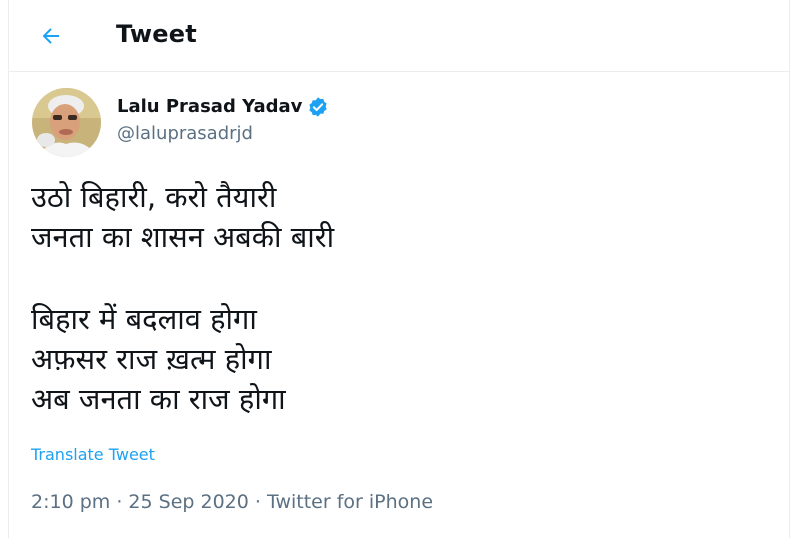 Image resolution: width=800 pixels, height=538 pixels. What do you see at coordinates (156, 34) in the screenshot?
I see `page-title: Tweet` at bounding box center [156, 34].